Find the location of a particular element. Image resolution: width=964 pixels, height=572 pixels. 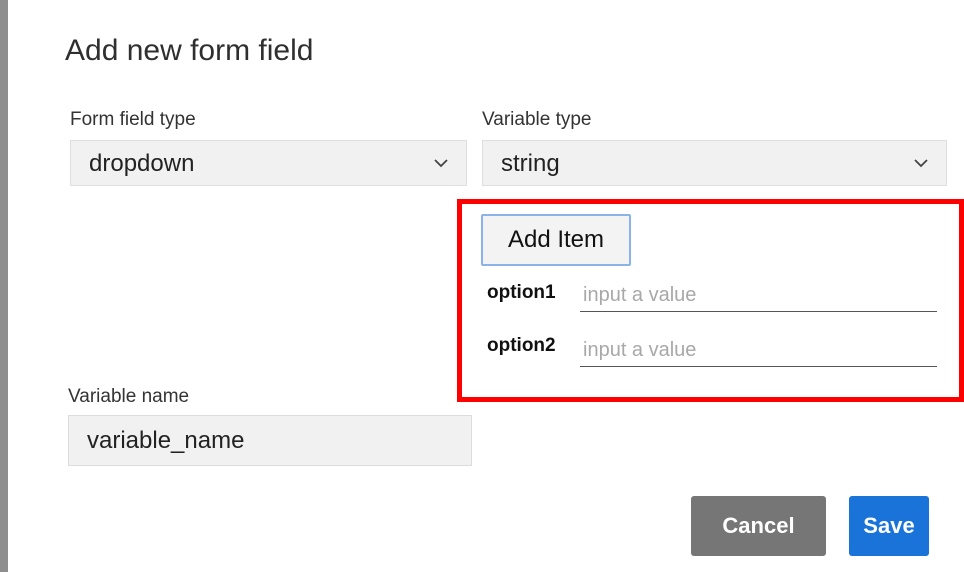

option1-label: option1 is located at coordinates (521, 292).